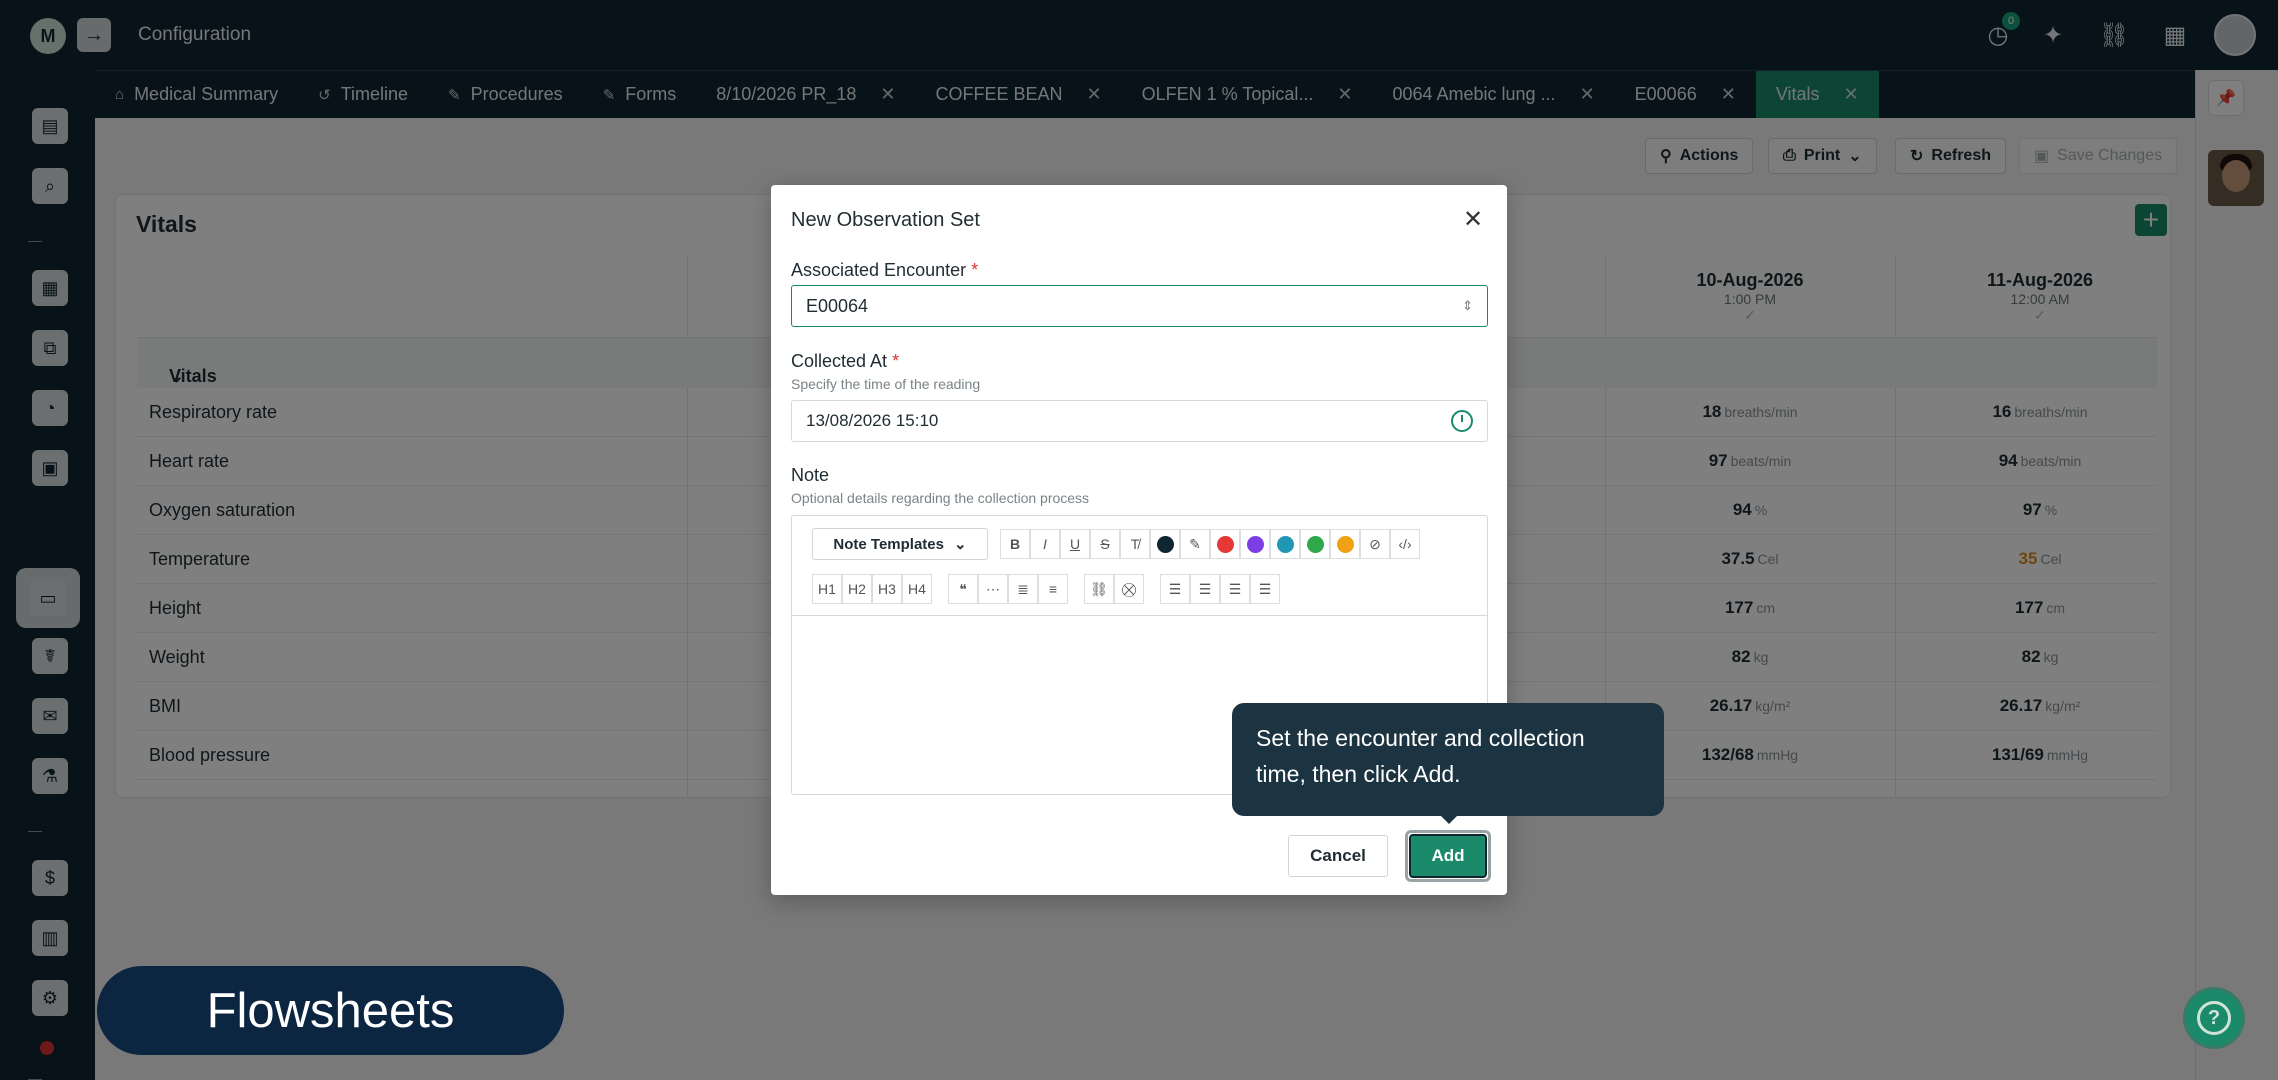 The height and width of the screenshot is (1080, 2278). What do you see at coordinates (1105, 544) in the screenshot?
I see `strikethrough-icon: S` at bounding box center [1105, 544].